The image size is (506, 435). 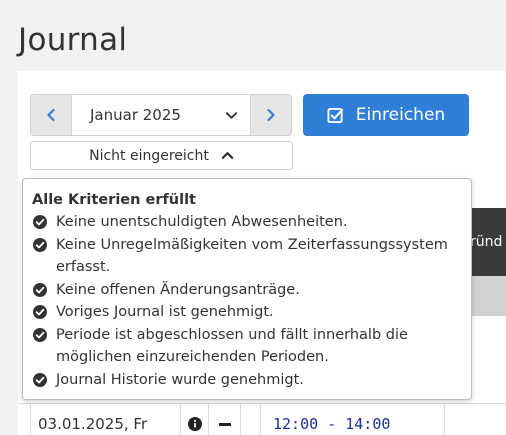 I want to click on criteria-item: Journal Historie wurde genehmigt., so click(x=246, y=380).